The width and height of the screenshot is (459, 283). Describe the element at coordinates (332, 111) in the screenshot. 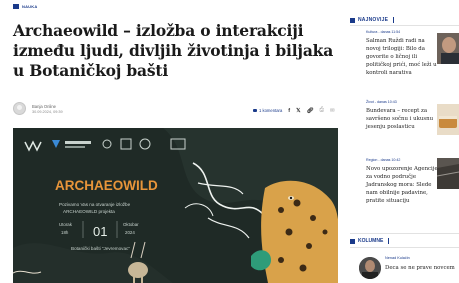

I see `mail-icon: ✉` at that location.